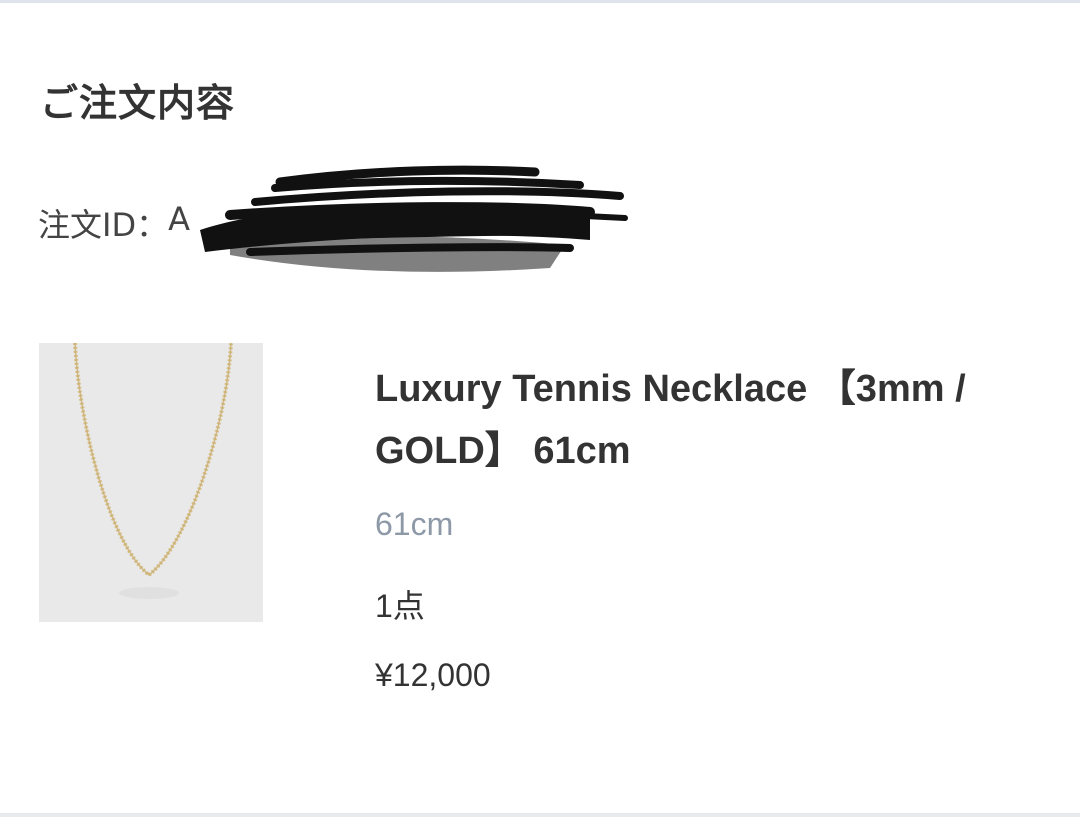 The width and height of the screenshot is (1080, 817). Describe the element at coordinates (433, 675) in the screenshot. I see `product-price: ¥12,000` at that location.